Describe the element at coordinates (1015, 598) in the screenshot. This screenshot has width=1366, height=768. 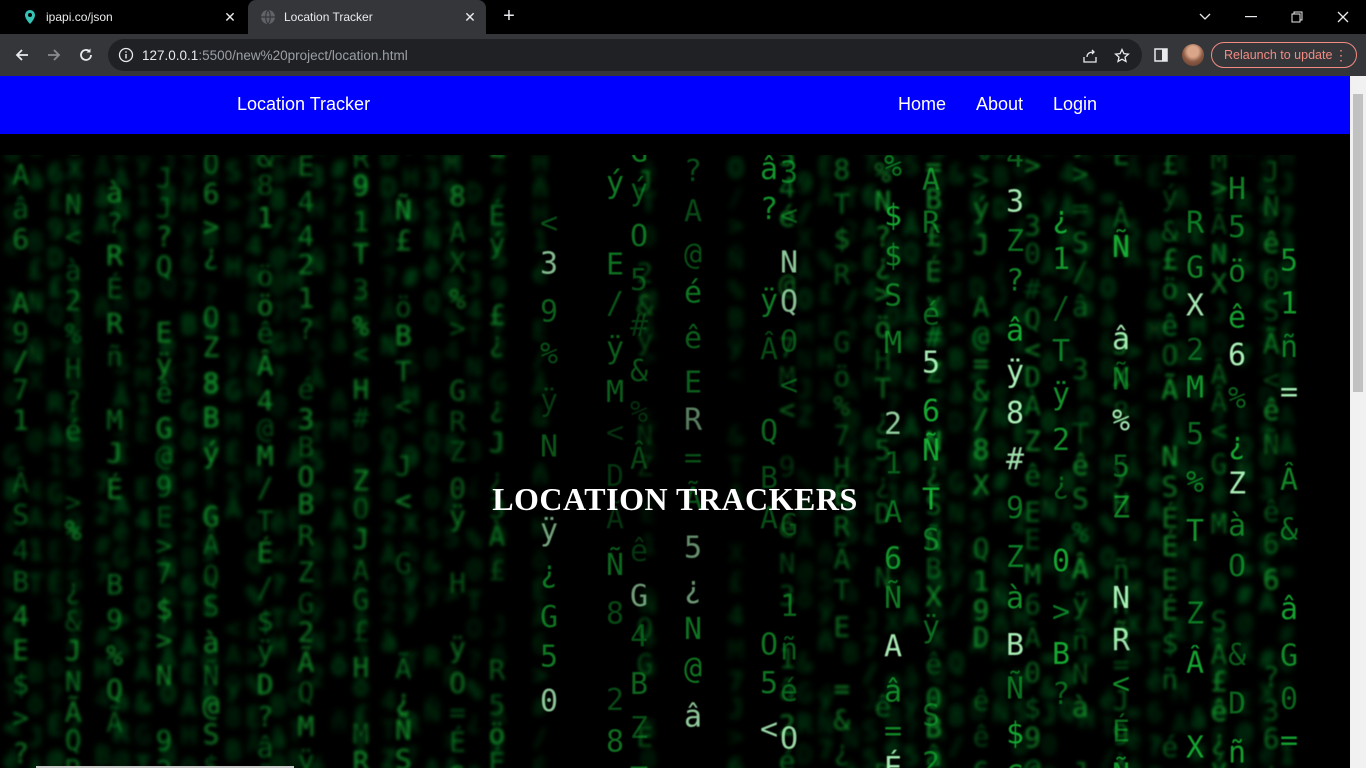
I see `svg-text: à` at that location.